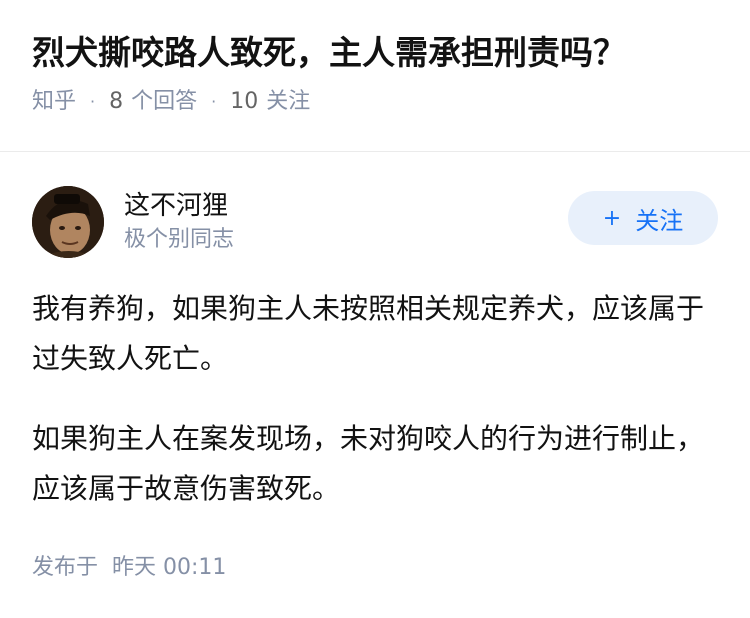 Image resolution: width=750 pixels, height=618 pixels. Describe the element at coordinates (368, 463) in the screenshot. I see `answer-paragraph: 如果狗主人在案发现场，未对狗咬人的行为进行制止，应该属于故意伤害致死。` at that location.